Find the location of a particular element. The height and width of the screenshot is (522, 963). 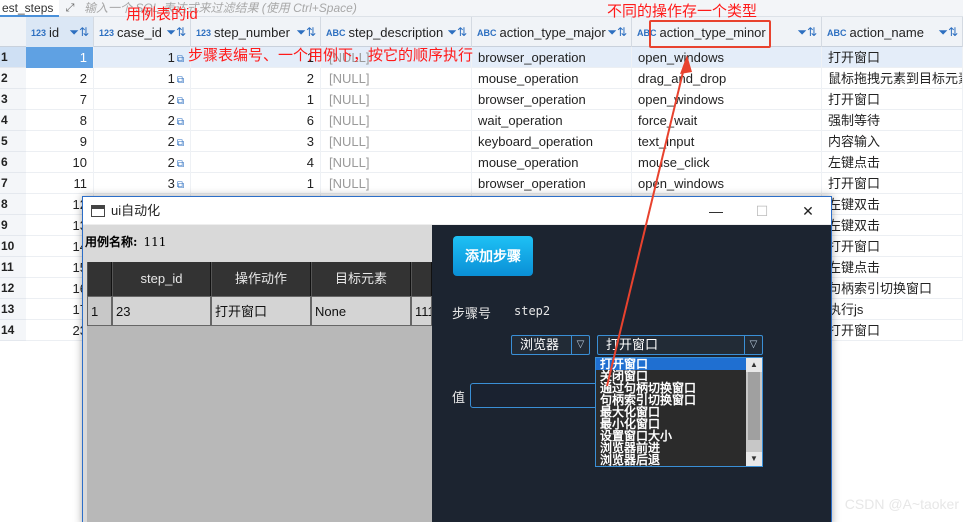

watermark: CSDN @A~taoker is located at coordinates (901, 504).